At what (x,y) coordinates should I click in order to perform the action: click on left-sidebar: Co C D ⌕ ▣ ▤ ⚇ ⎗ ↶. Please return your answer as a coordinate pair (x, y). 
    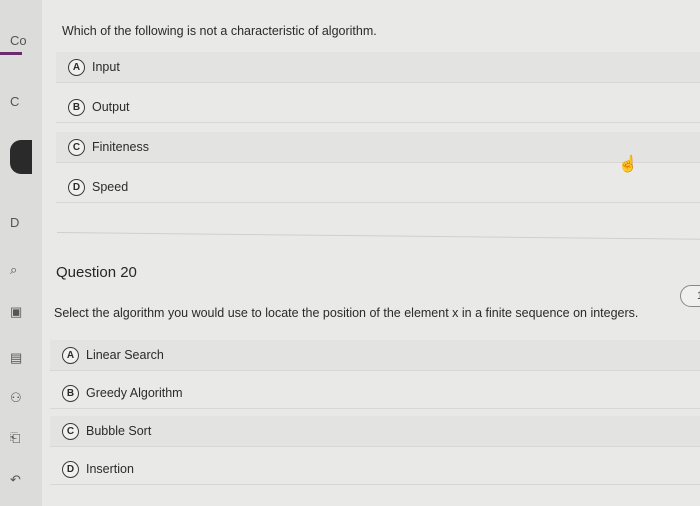
    Looking at the image, I should click on (21, 253).